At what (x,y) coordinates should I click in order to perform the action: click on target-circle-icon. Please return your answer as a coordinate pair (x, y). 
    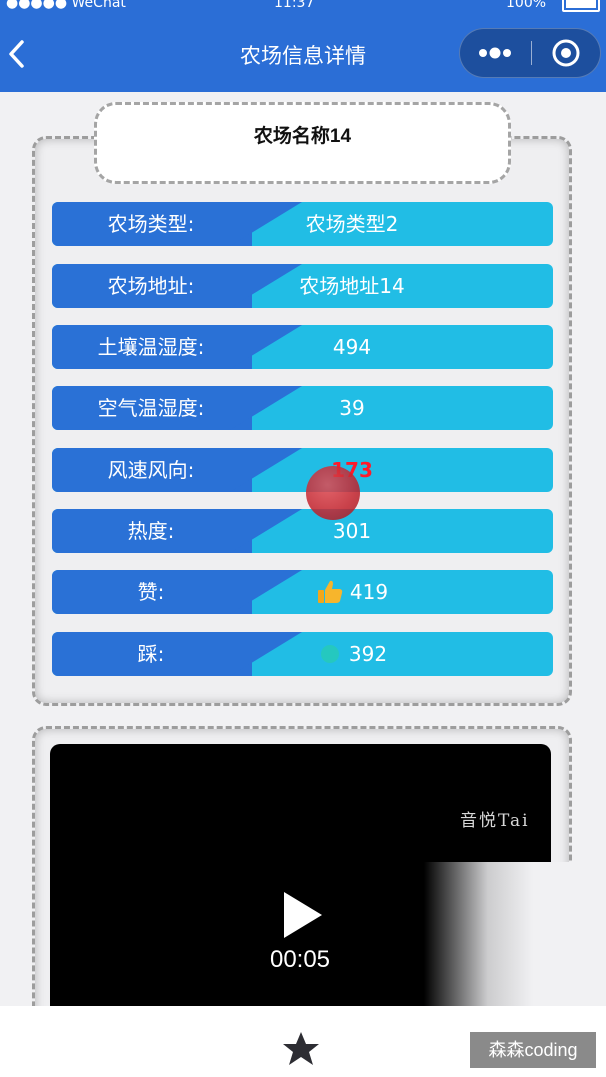
    Looking at the image, I should click on (566, 53).